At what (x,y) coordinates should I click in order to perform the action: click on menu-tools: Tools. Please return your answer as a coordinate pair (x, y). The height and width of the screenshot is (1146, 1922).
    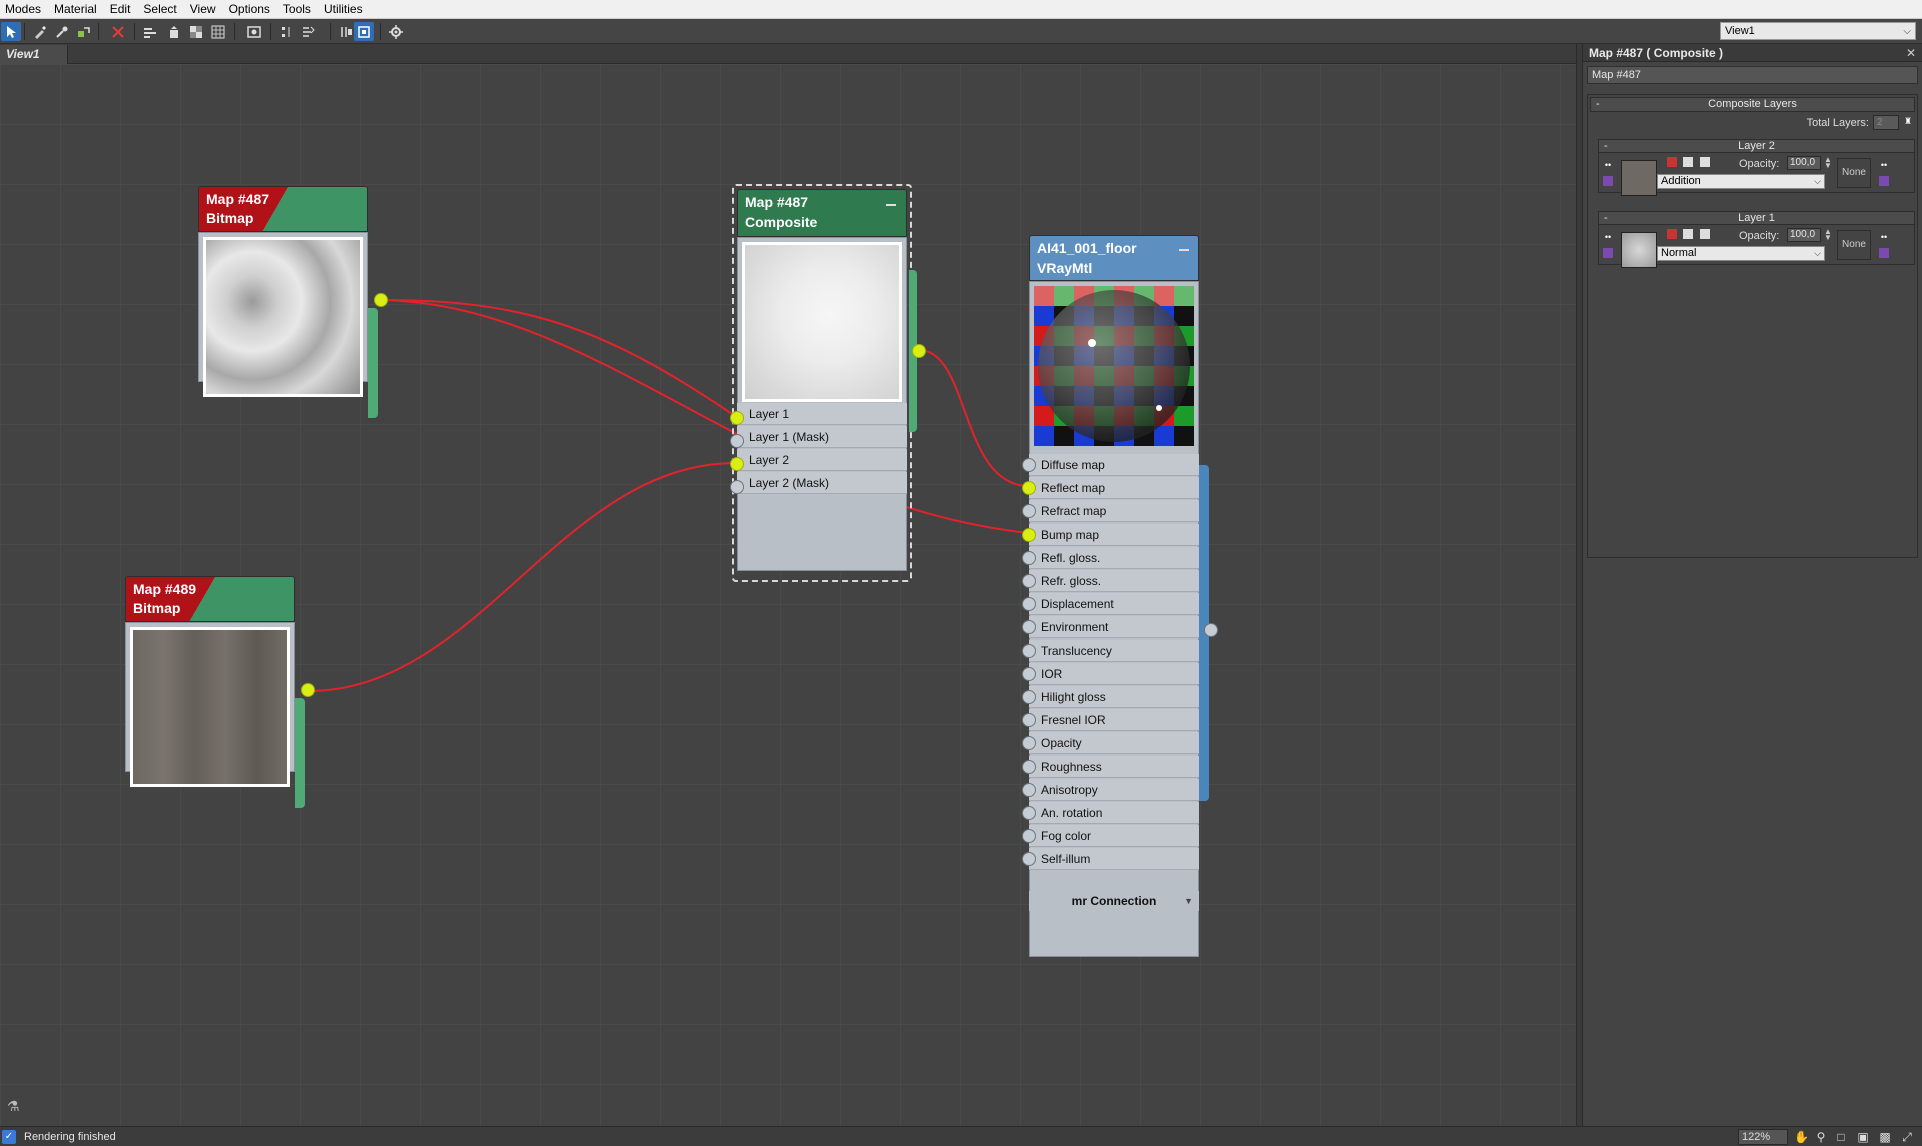
    Looking at the image, I should click on (298, 9).